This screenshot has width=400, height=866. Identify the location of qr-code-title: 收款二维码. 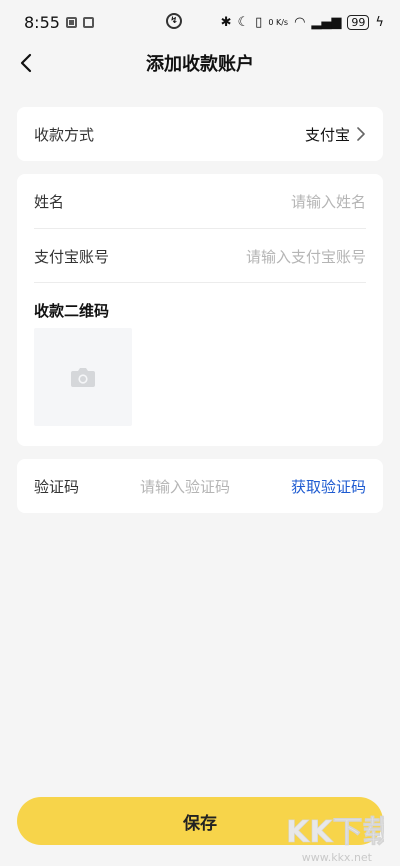
(72, 311).